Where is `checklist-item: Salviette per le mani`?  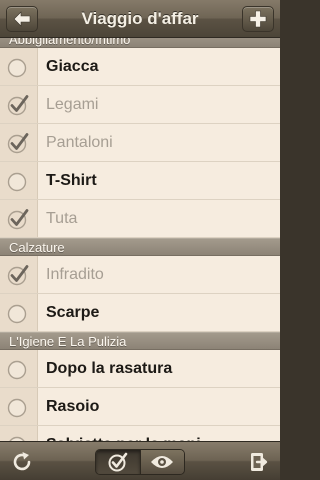 checklist-item: Salviette per le mani is located at coordinates (140, 433).